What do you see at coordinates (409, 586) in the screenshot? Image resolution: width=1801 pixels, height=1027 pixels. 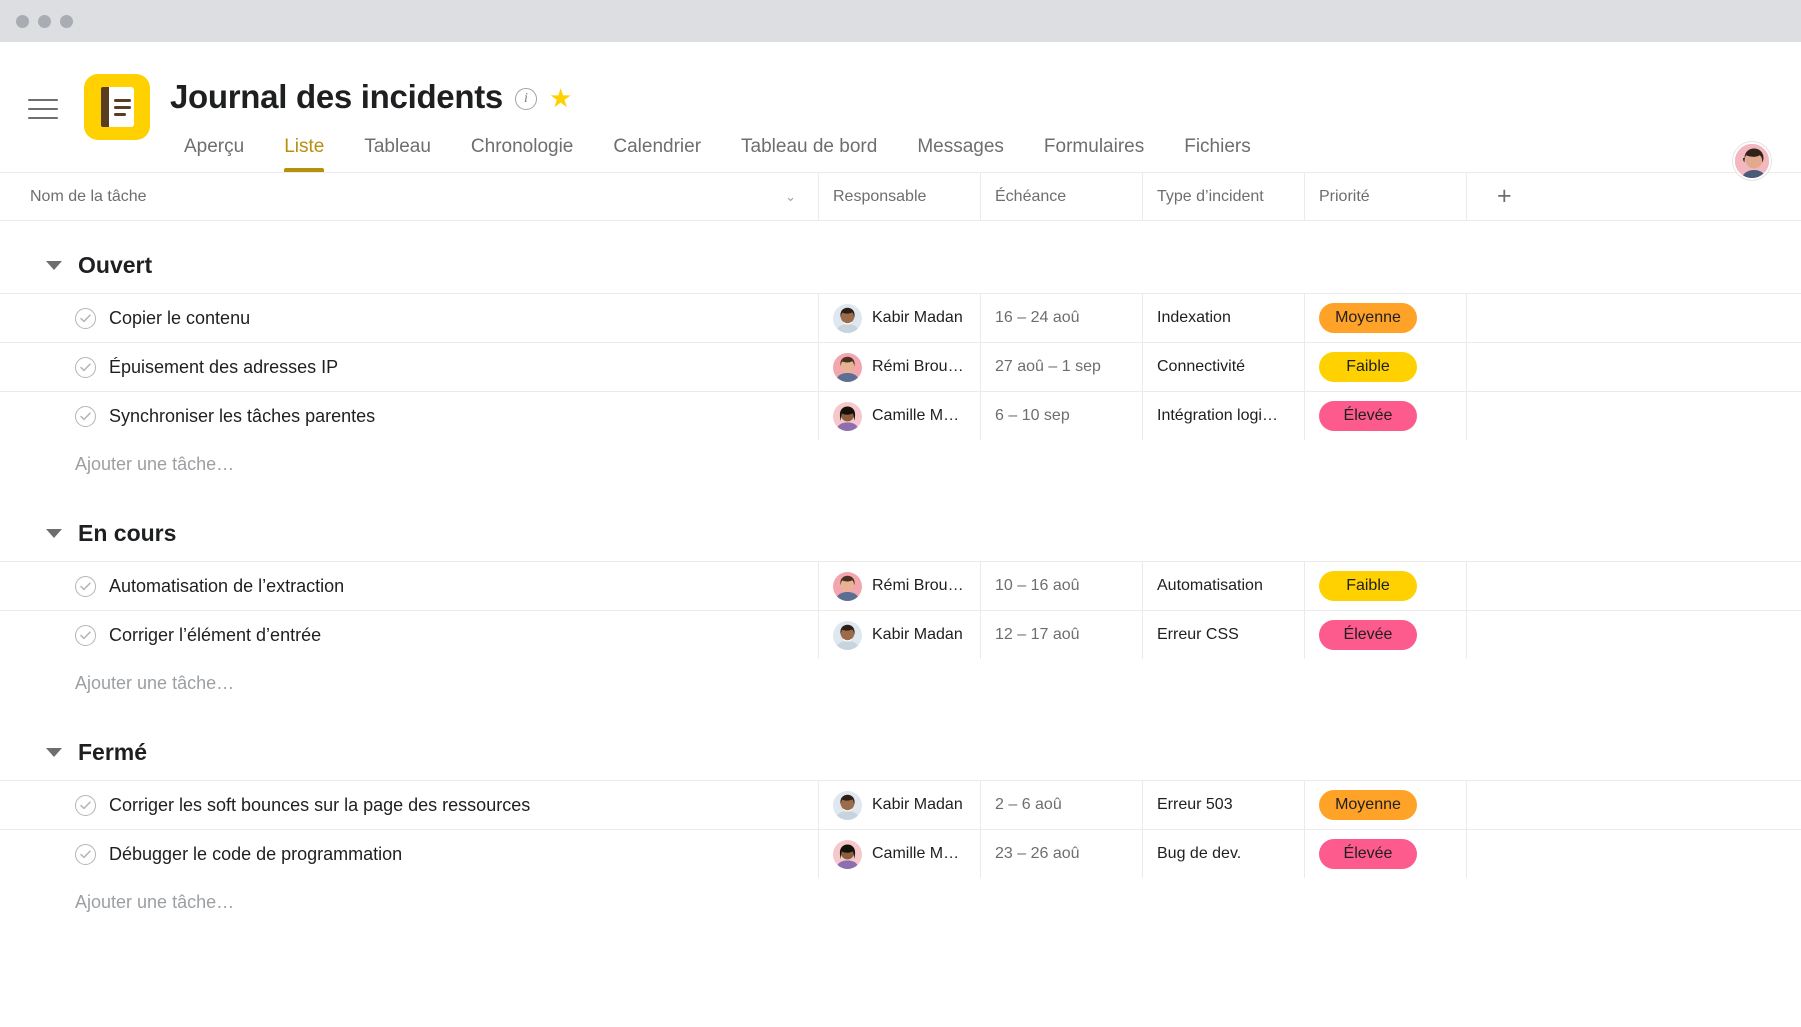 I see `task-name-cell: Automatisation de l’extraction` at bounding box center [409, 586].